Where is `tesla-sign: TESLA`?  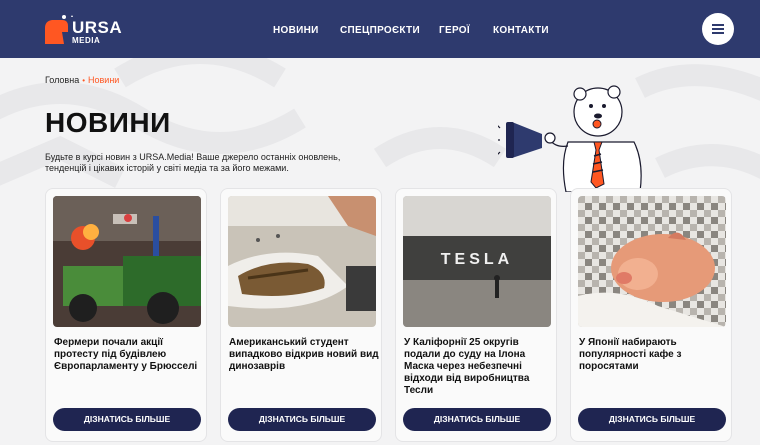 tesla-sign: TESLA is located at coordinates (477, 259).